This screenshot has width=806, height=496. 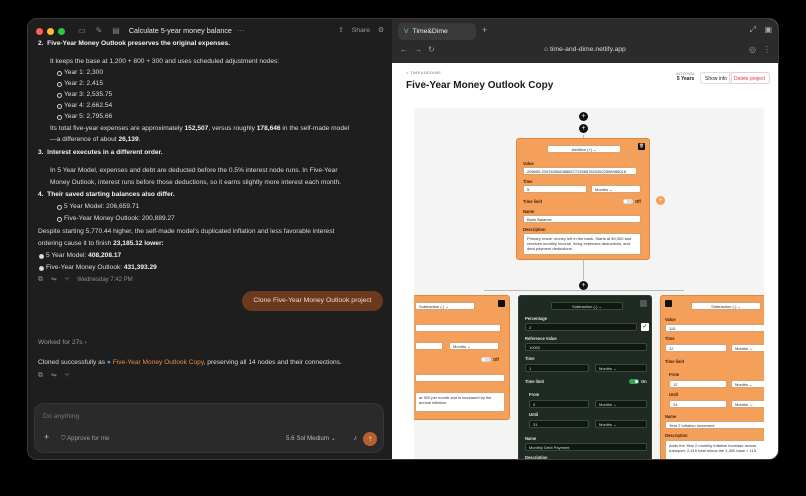 What do you see at coordinates (460, 378) in the screenshot?
I see `name-input` at bounding box center [460, 378].